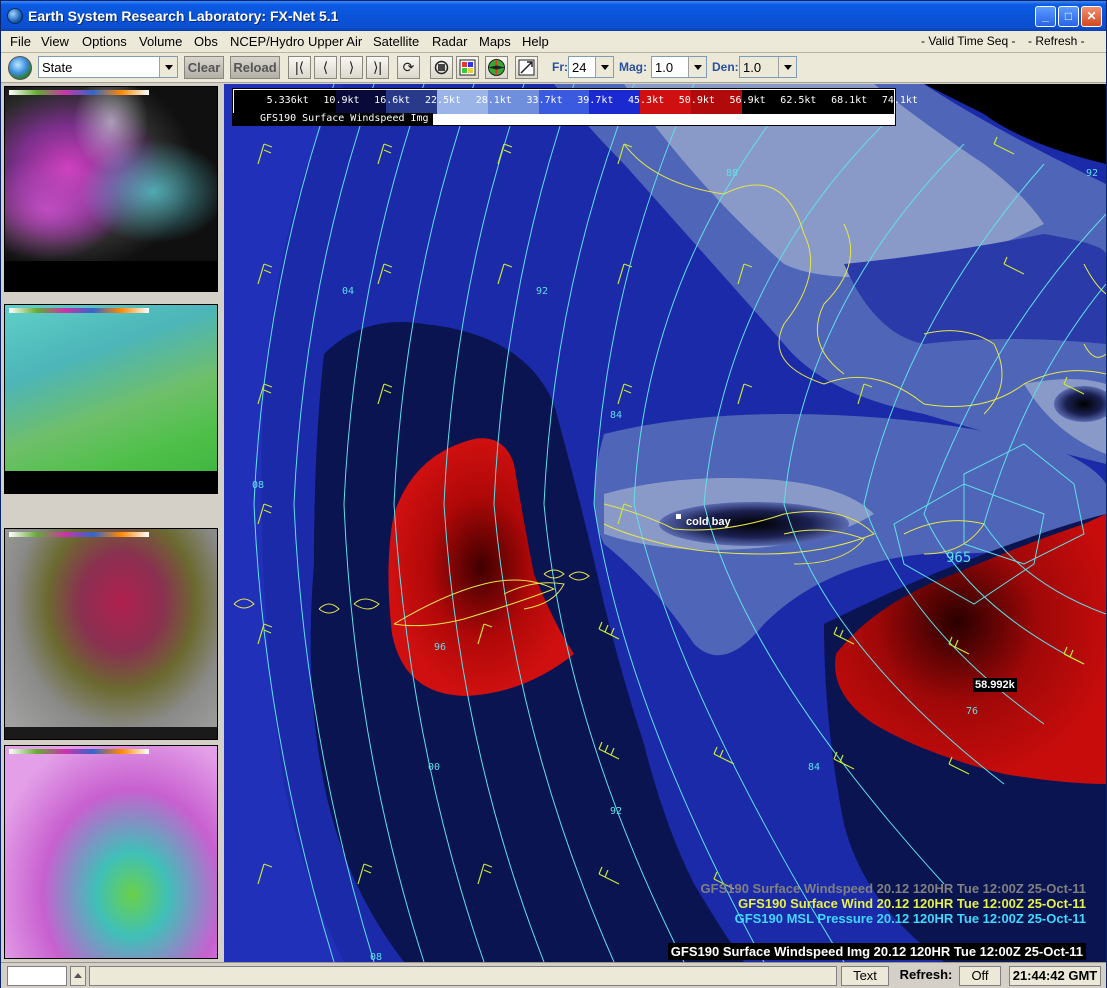 The image size is (1107, 988). What do you see at coordinates (111, 634) in the screenshot?
I see `thumbnail-satellite` at bounding box center [111, 634].